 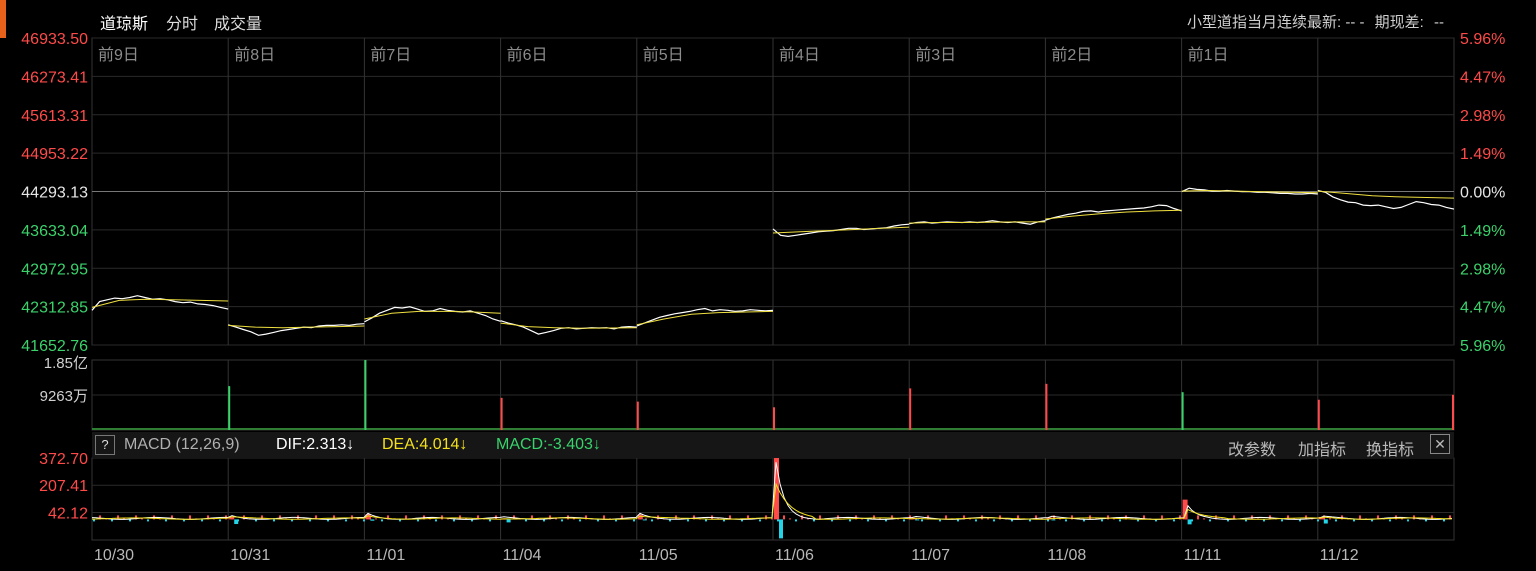 I want to click on price-tick-label: 43633.04, so click(x=54, y=231).